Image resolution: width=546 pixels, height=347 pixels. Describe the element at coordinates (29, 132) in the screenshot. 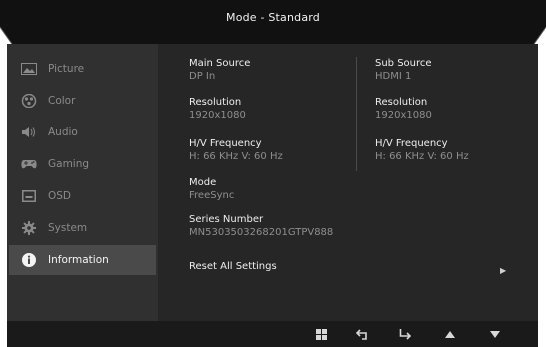

I see `speaker-icon` at that location.